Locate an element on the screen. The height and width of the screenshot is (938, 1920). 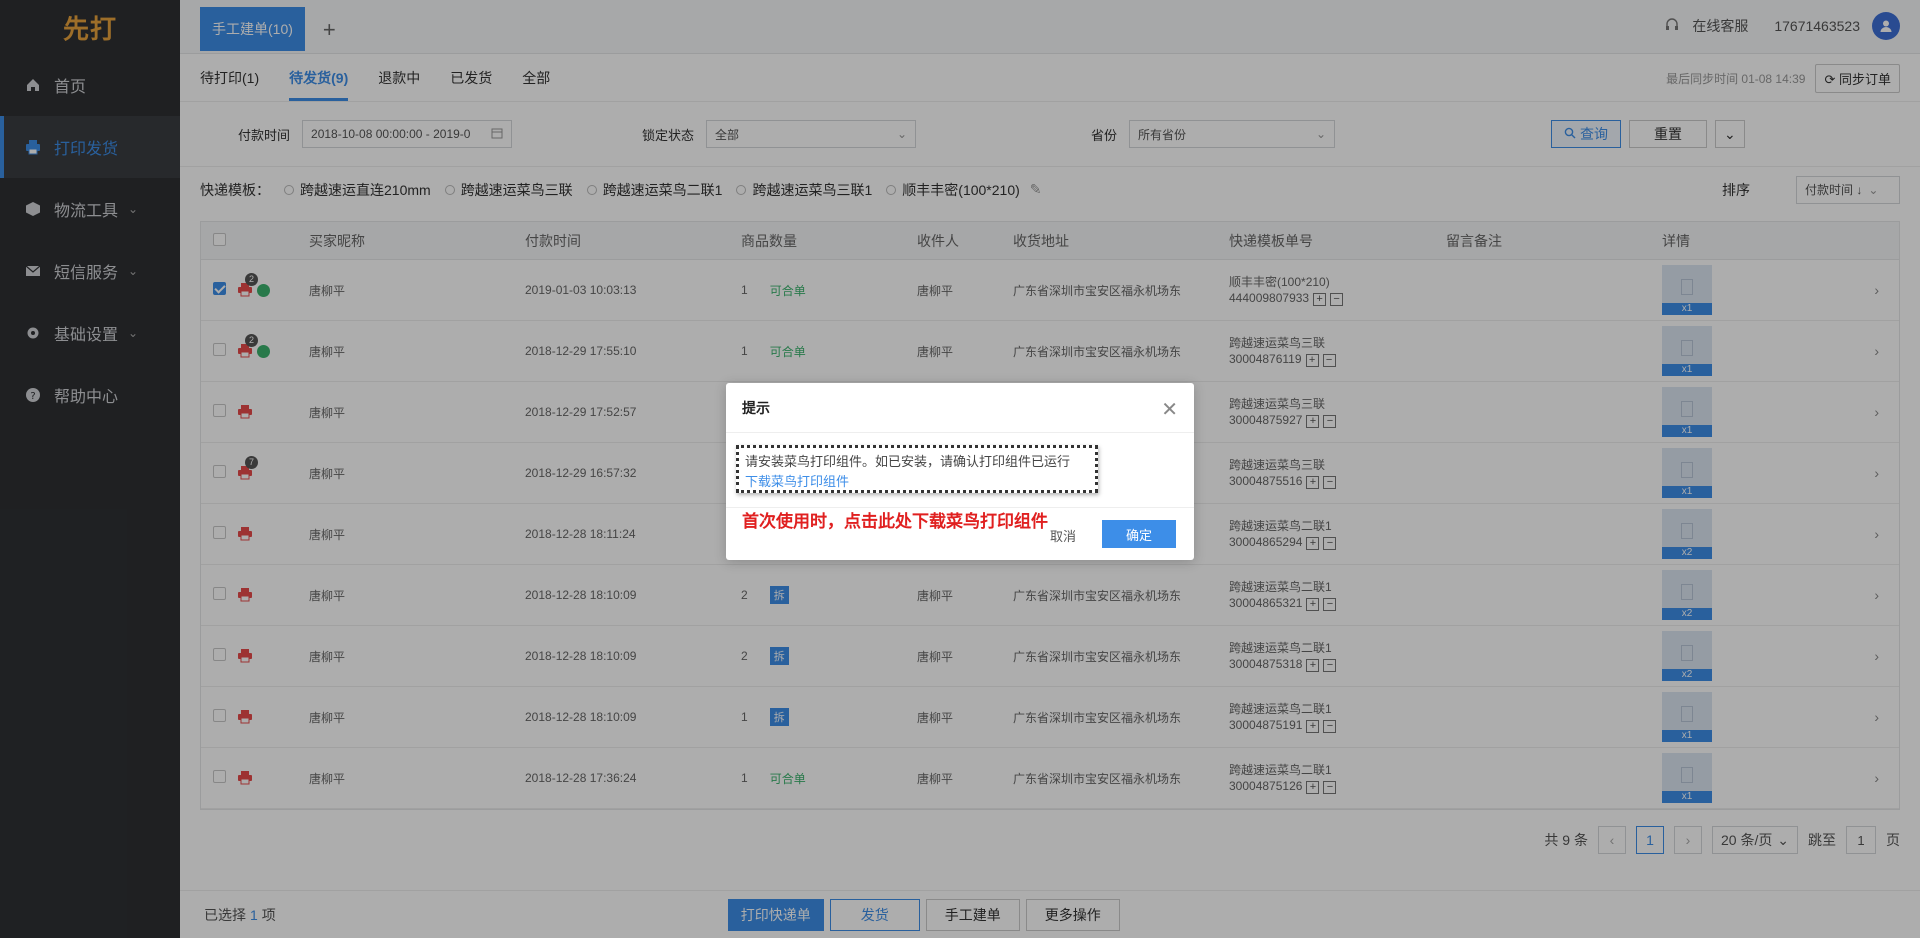
annotation-text: 首次使用时，点击此处下载菜鸟打印组件 is located at coordinates (895, 522).